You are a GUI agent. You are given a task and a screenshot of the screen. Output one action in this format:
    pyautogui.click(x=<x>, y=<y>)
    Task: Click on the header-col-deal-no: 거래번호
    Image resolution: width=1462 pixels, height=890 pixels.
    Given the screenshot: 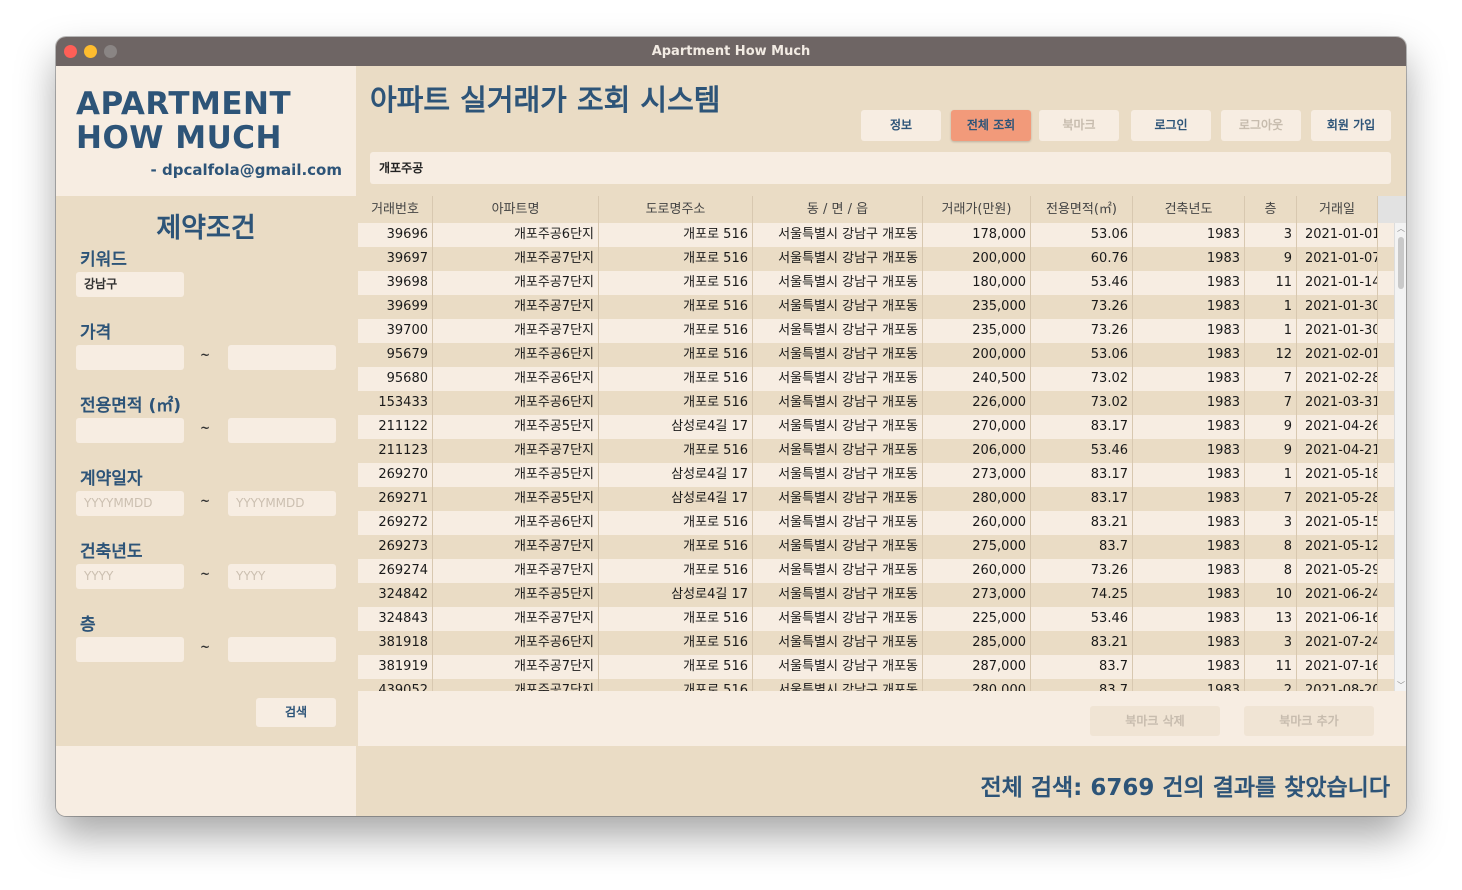 What is the action you would take?
    pyautogui.click(x=395, y=209)
    